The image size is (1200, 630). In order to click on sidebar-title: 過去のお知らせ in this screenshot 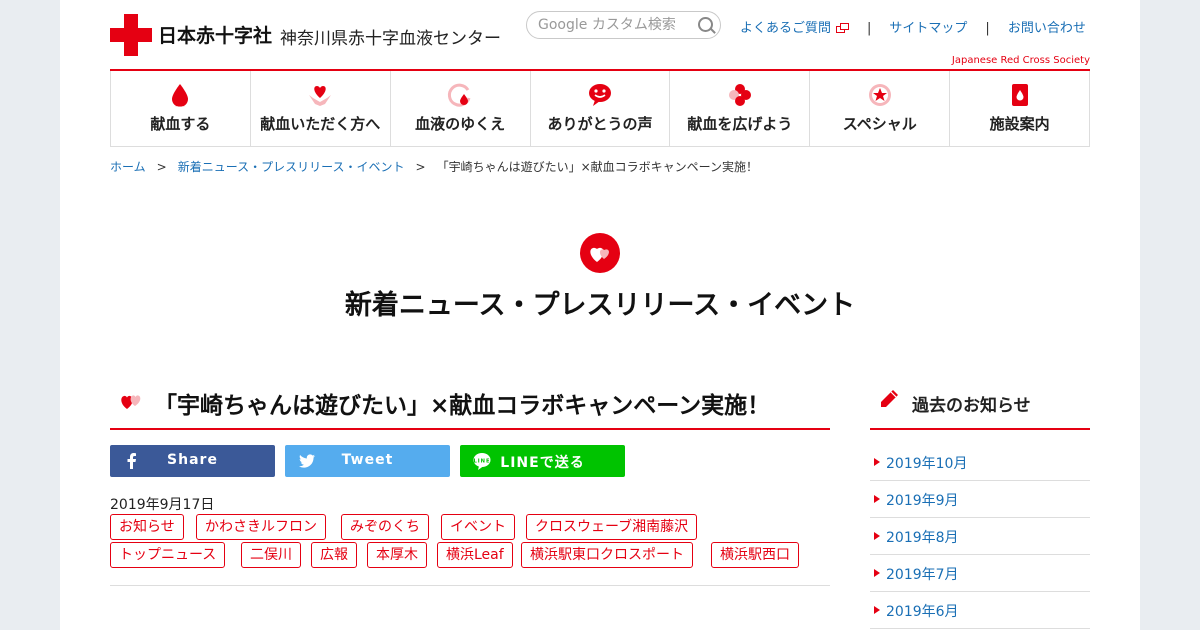, I will do `click(971, 406)`.